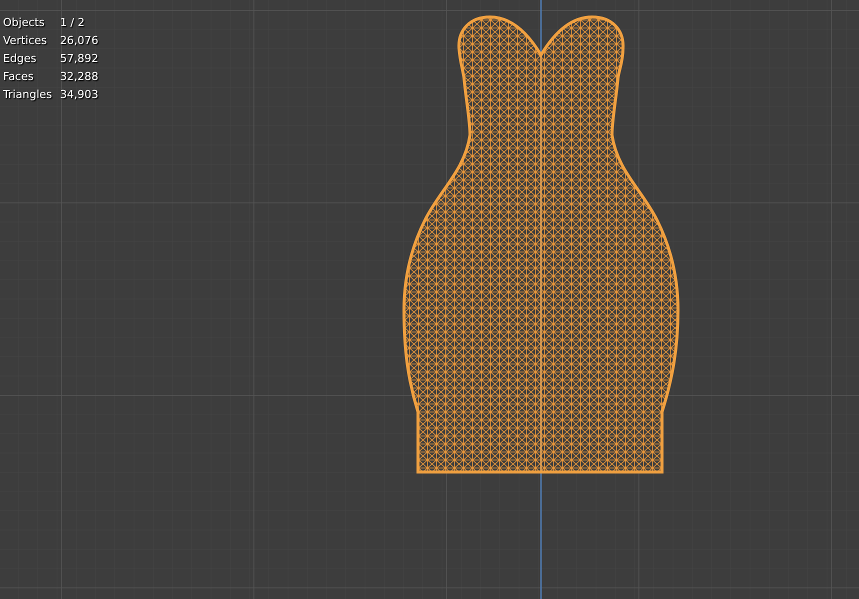 This screenshot has height=599, width=859. I want to click on stat-label: Objects, so click(24, 23).